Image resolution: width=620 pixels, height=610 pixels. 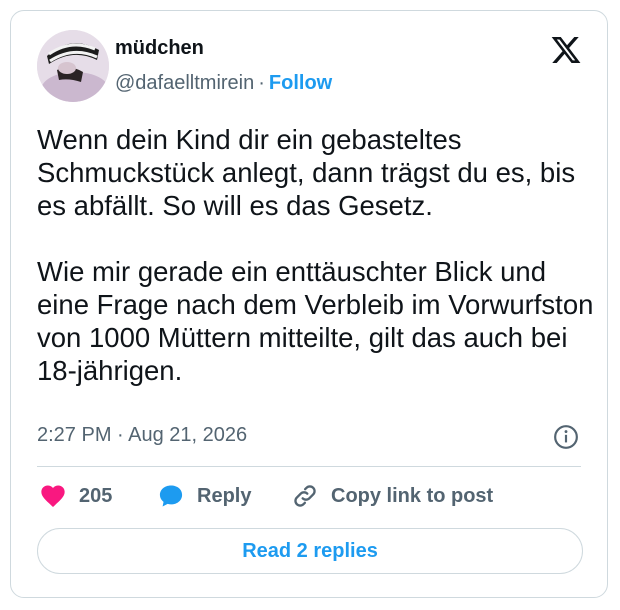 What do you see at coordinates (75, 496) in the screenshot?
I see `like-button: 205` at bounding box center [75, 496].